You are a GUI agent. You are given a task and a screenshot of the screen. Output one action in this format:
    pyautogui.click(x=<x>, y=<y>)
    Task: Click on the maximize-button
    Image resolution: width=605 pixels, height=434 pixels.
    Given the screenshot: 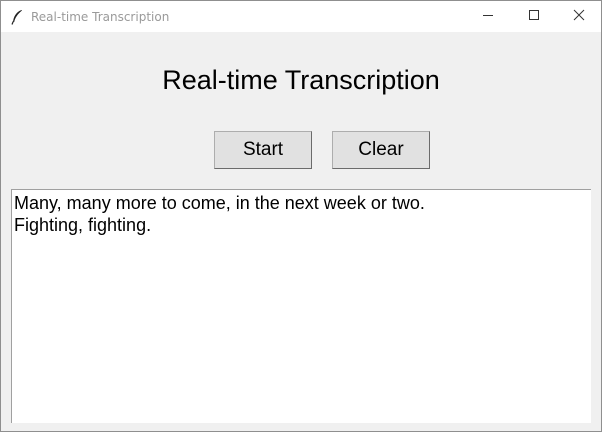 What is the action you would take?
    pyautogui.click(x=534, y=16)
    